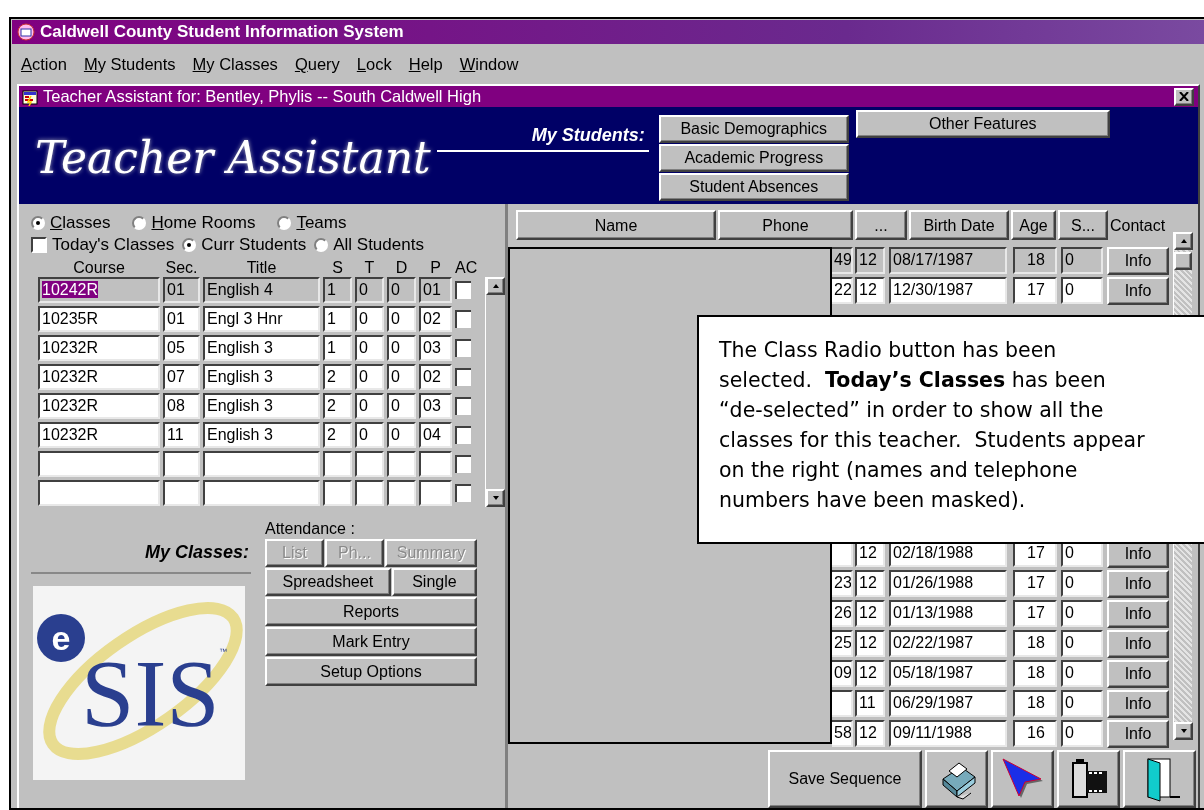 The height and width of the screenshot is (810, 1204). What do you see at coordinates (948, 703) in the screenshot?
I see `table-cell: 06/29/1987` at bounding box center [948, 703].